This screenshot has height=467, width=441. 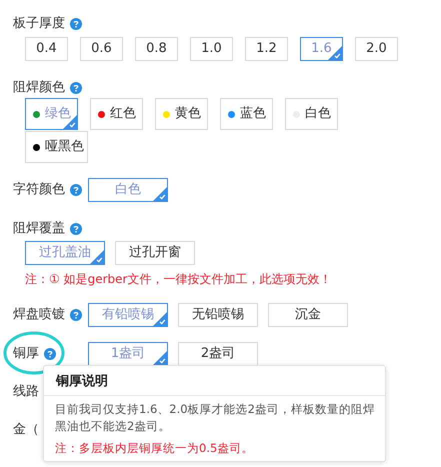 What do you see at coordinates (26, 392) in the screenshot?
I see `field-label: 线路` at bounding box center [26, 392].